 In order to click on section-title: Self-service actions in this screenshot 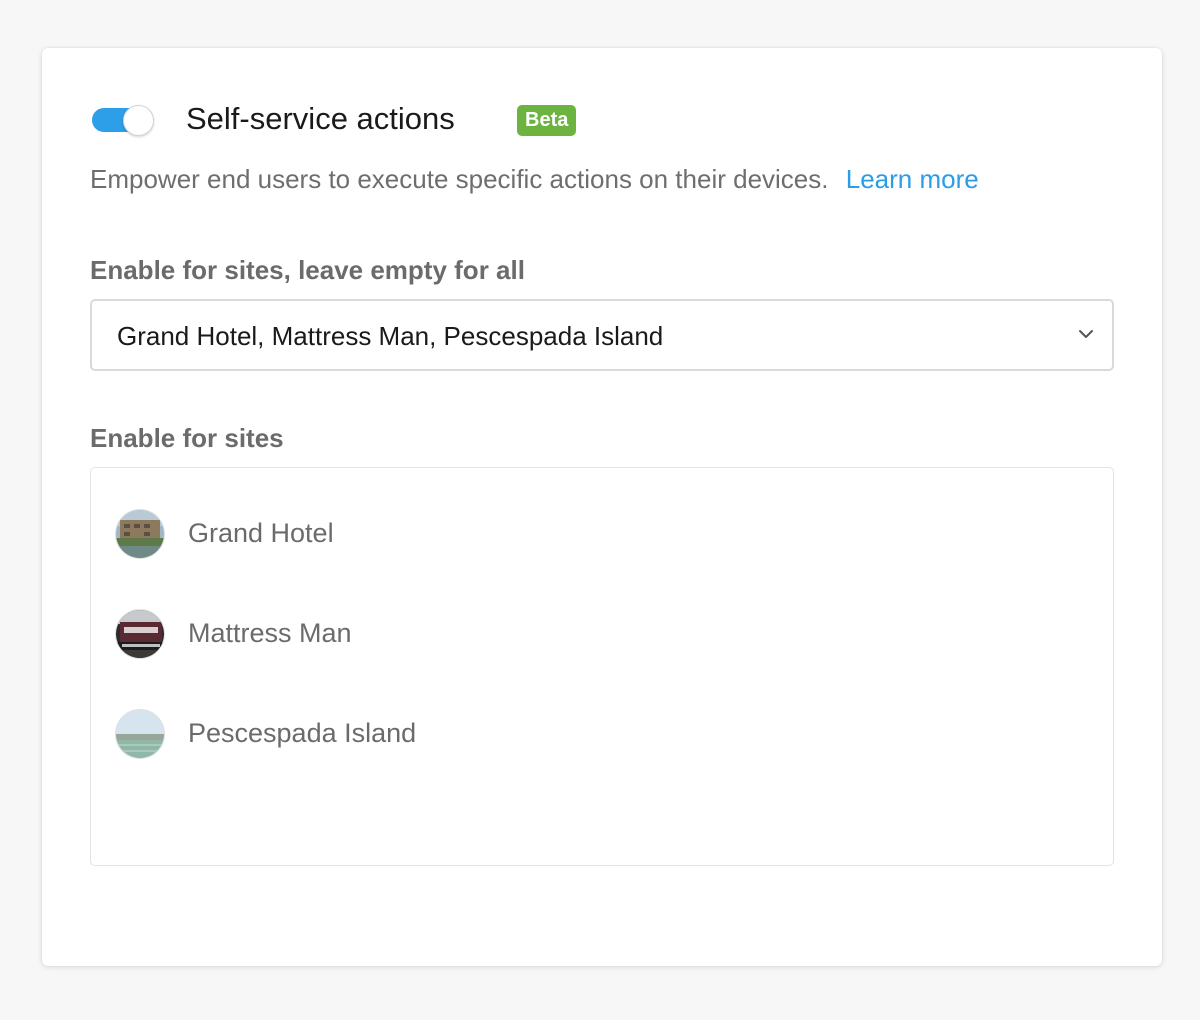, I will do `click(320, 118)`.